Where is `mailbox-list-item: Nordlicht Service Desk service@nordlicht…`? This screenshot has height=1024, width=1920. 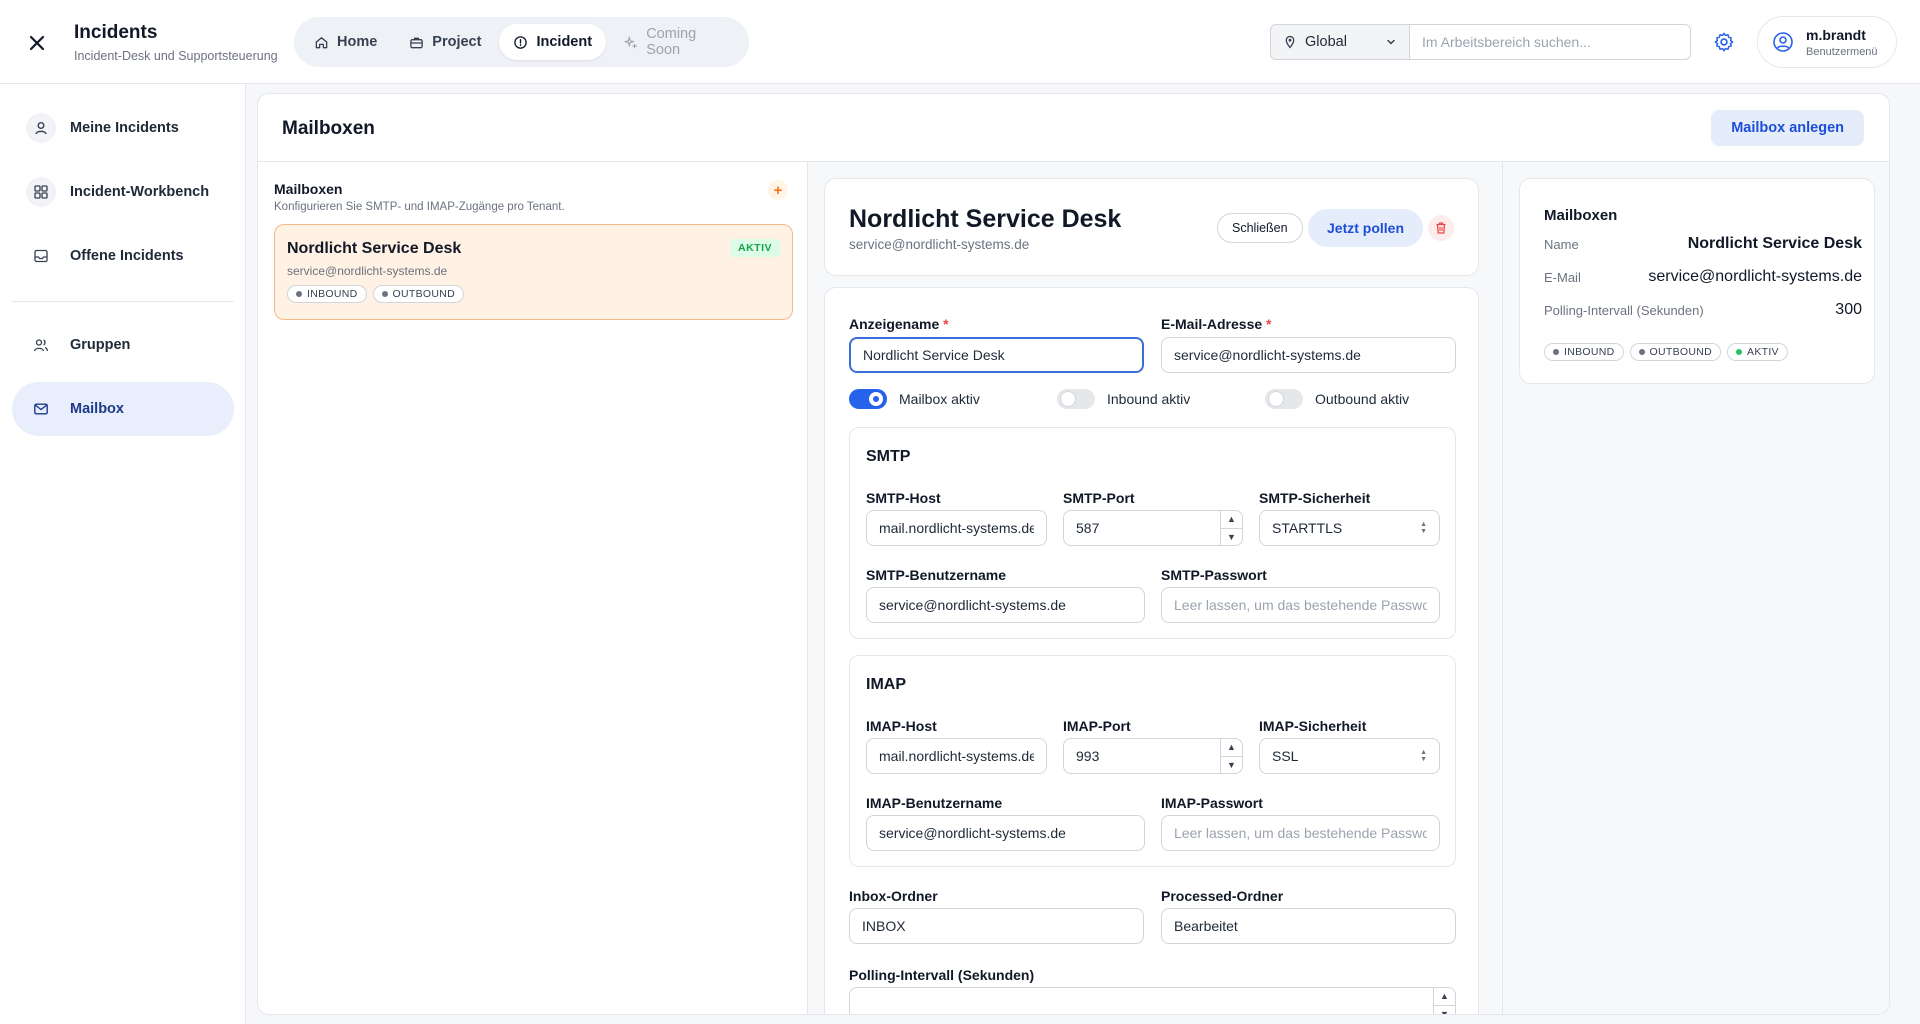 mailbox-list-item: Nordlicht Service Desk service@nordlicht… is located at coordinates (533, 272).